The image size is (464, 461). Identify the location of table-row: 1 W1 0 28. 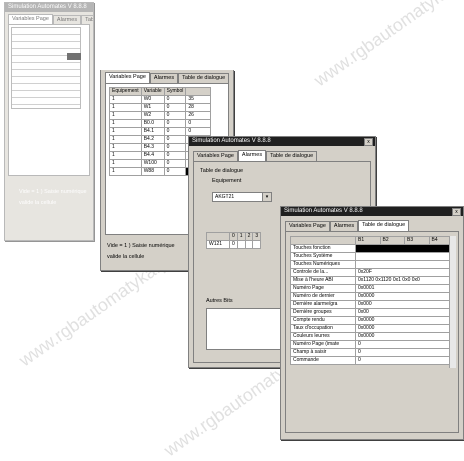
(160, 107).